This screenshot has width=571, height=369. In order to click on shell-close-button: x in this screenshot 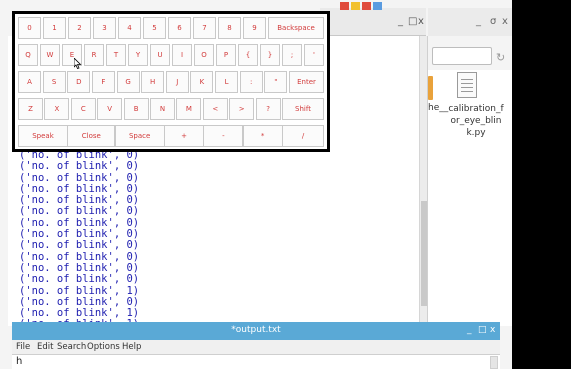, I will do `click(421, 21)`.